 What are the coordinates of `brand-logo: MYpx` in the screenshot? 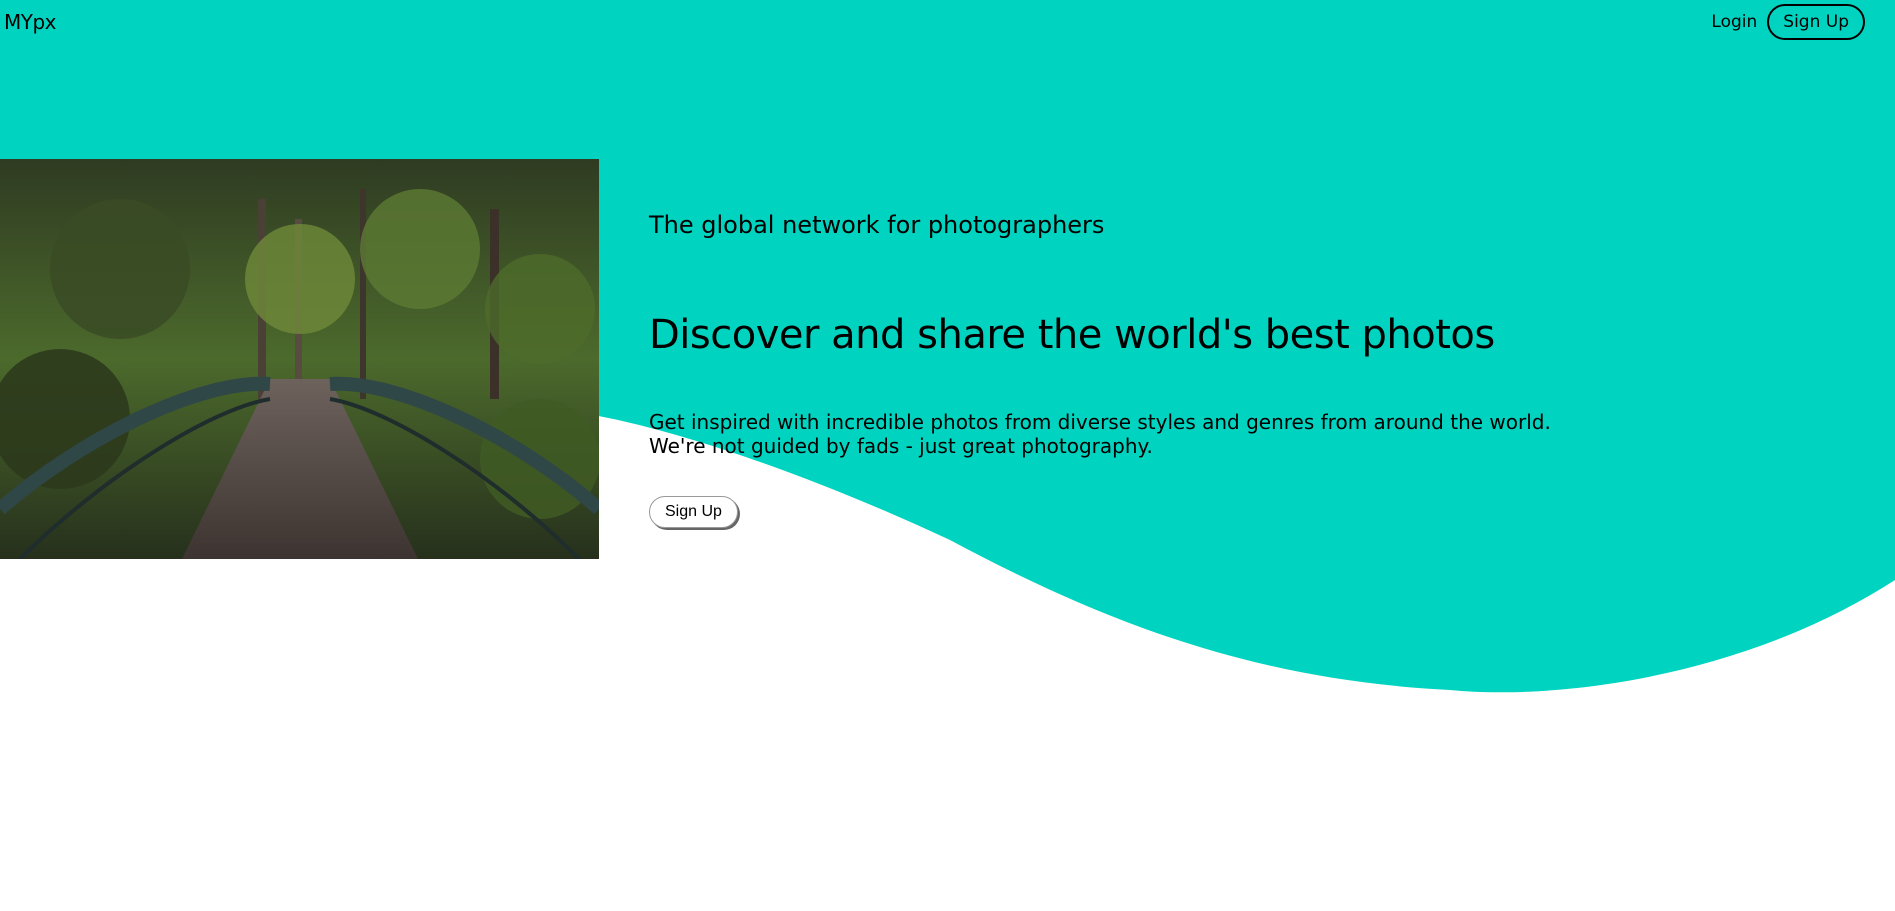 It's located at (30, 22).